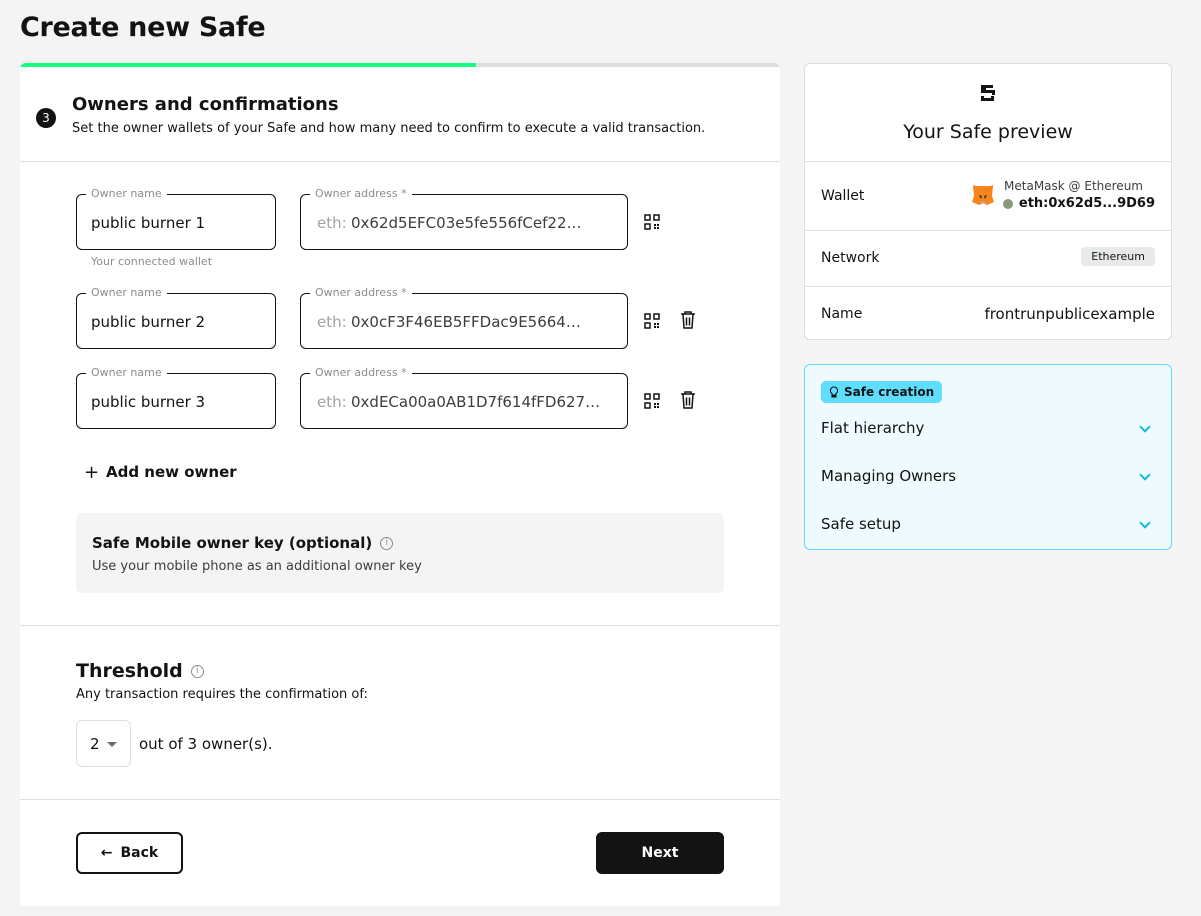  Describe the element at coordinates (106, 853) in the screenshot. I see `arrow-left-icon: ←` at that location.